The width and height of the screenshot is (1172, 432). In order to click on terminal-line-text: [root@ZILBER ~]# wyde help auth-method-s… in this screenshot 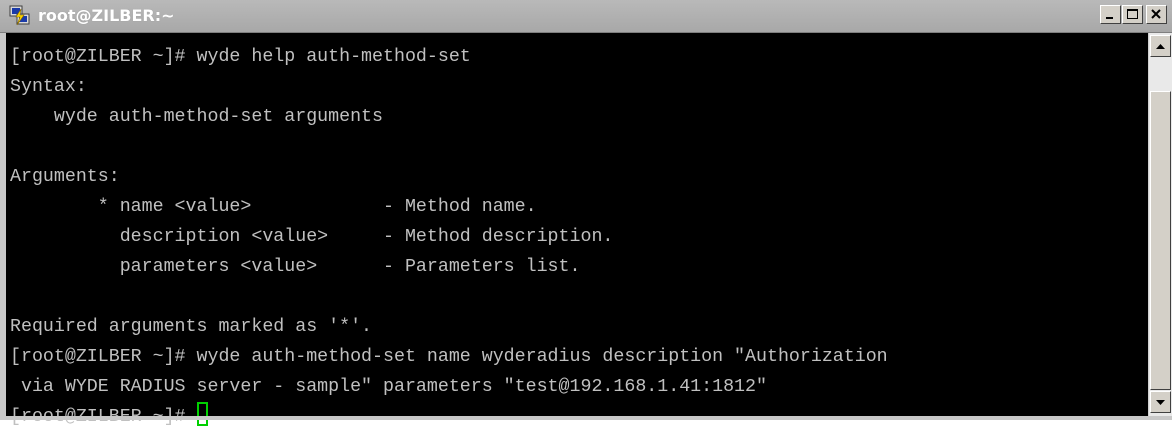, I will do `click(240, 57)`.